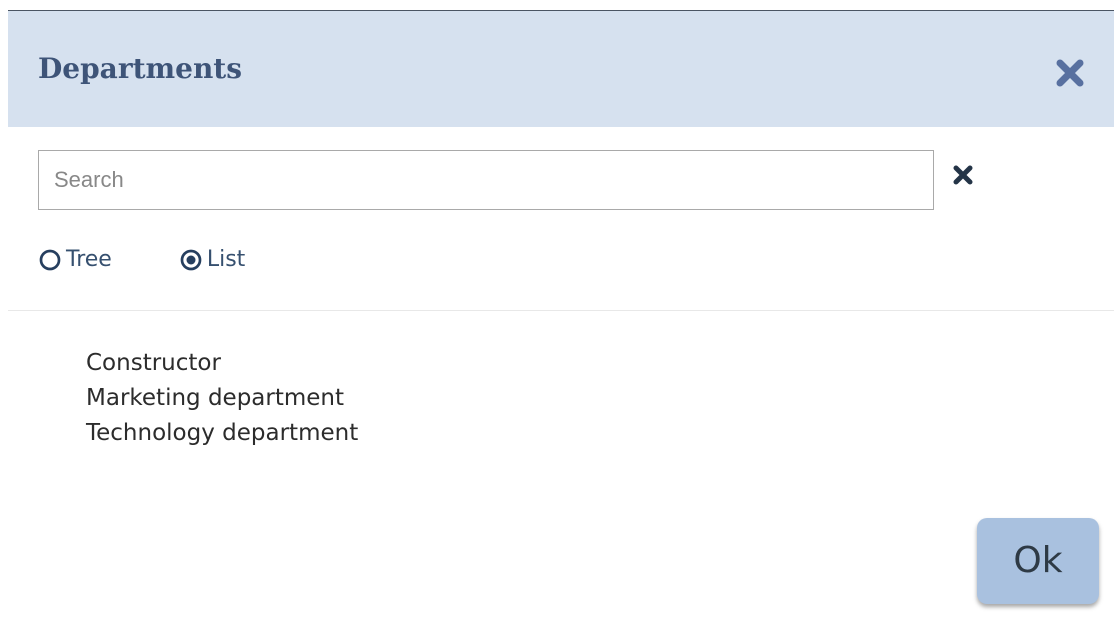 Image resolution: width=1114 pixels, height=627 pixels. Describe the element at coordinates (89, 259) in the screenshot. I see `tree-radio-label: Tree` at that location.